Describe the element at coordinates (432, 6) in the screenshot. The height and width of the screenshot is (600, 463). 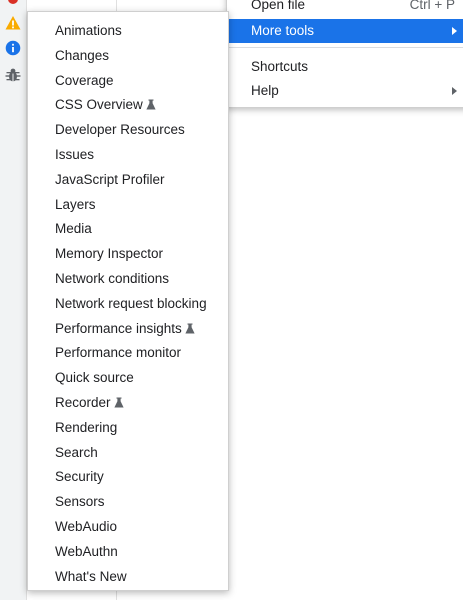
I see `menu-item-shortcut: Ctrl + P` at that location.